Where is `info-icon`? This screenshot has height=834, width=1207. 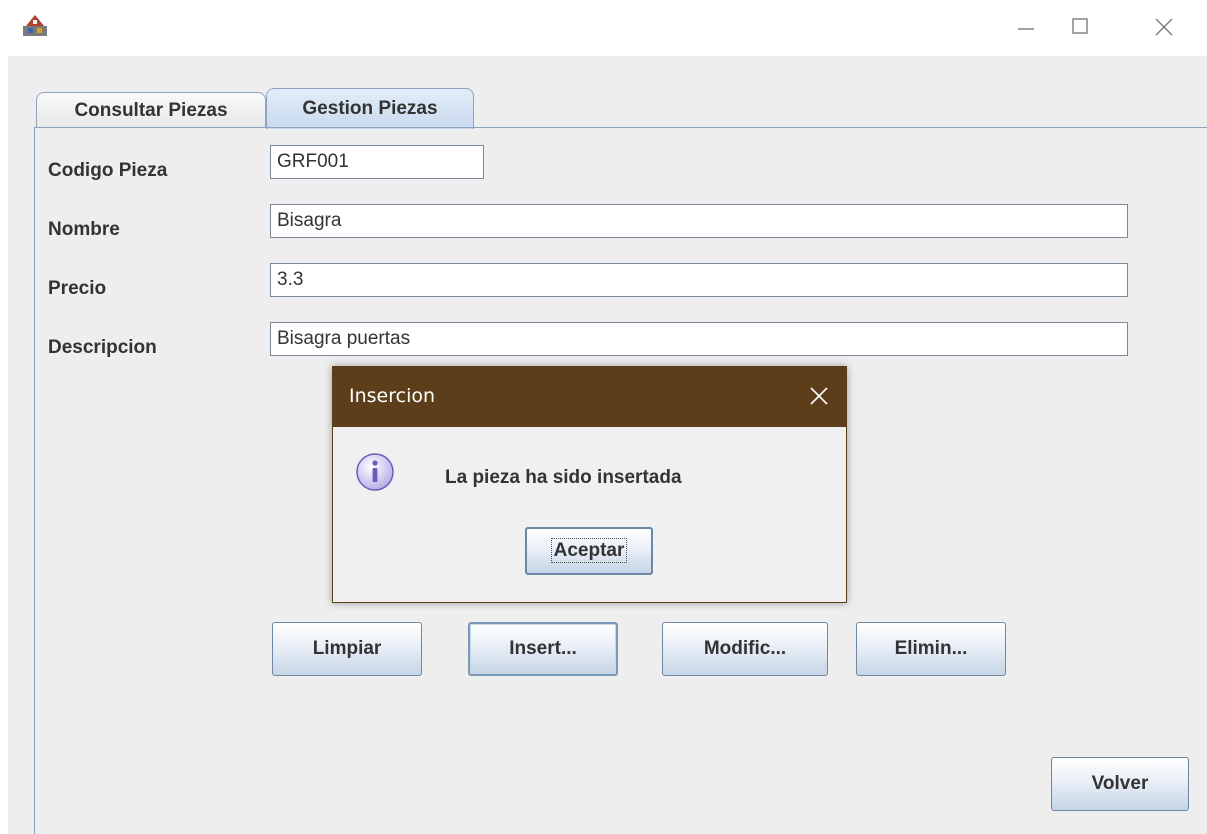
info-icon is located at coordinates (375, 472).